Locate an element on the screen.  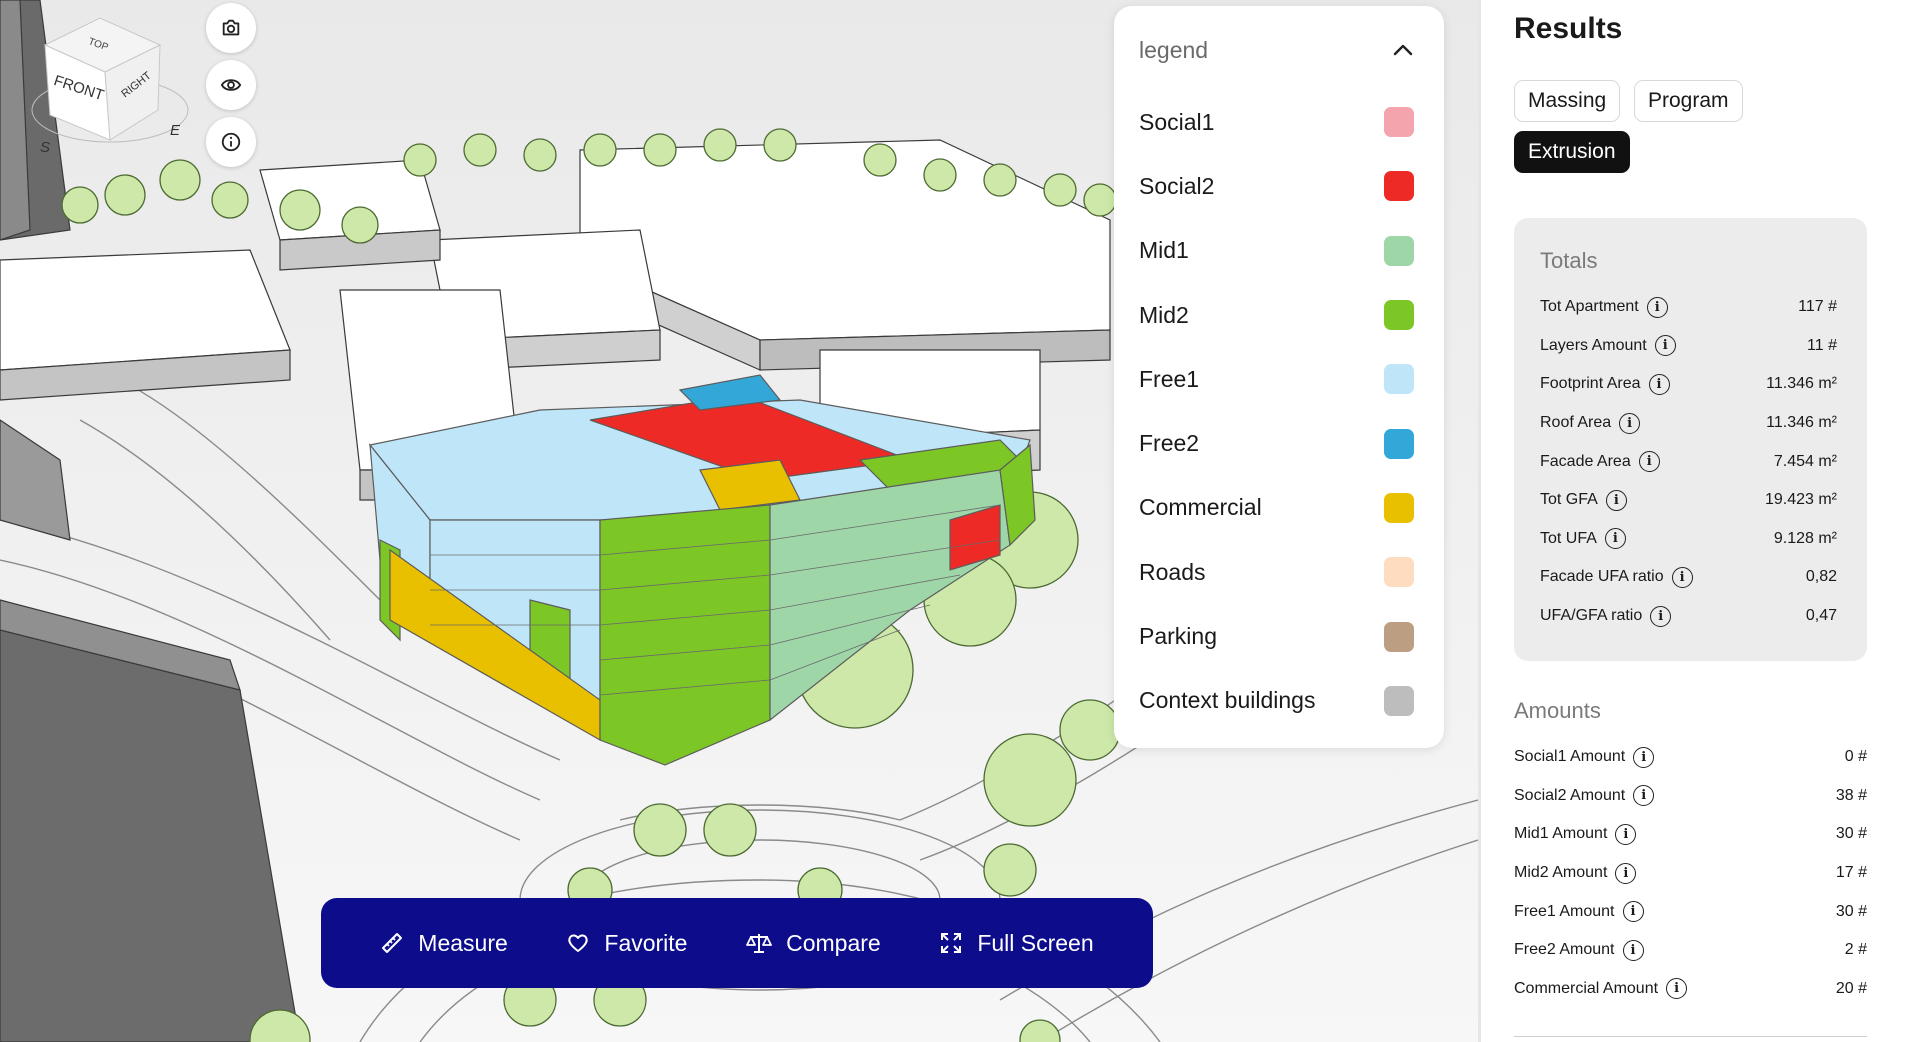
stat-row: Commercial Amount i 20 # is located at coordinates (1690, 989).